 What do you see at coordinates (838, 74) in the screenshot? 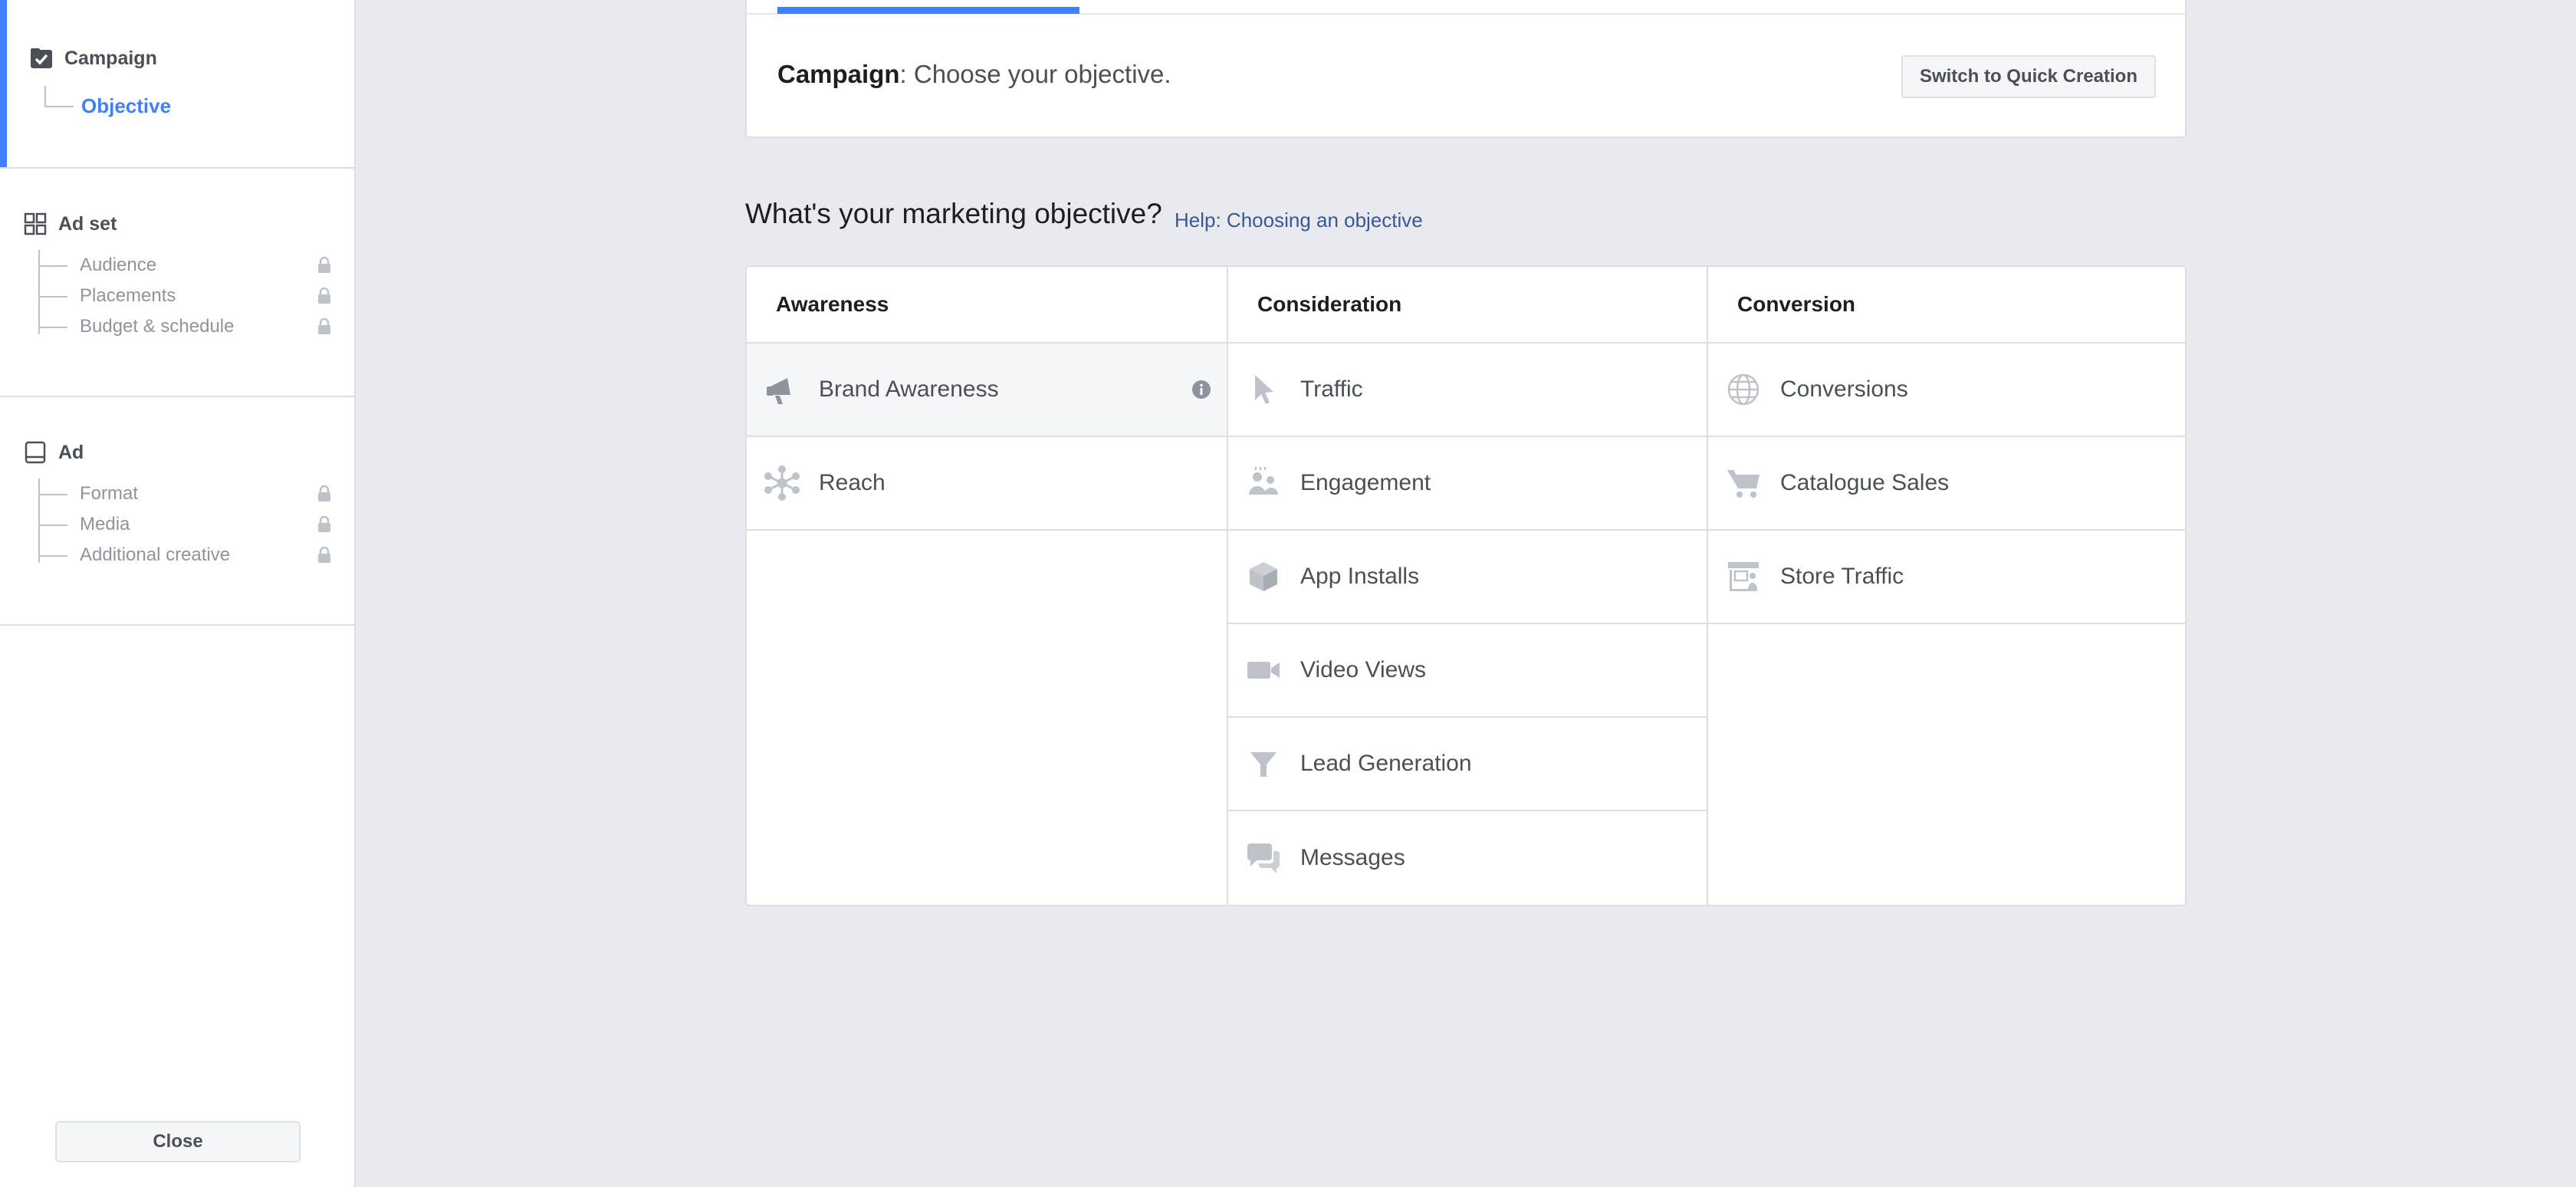
I see `page-title-bold: Campaign` at bounding box center [838, 74].